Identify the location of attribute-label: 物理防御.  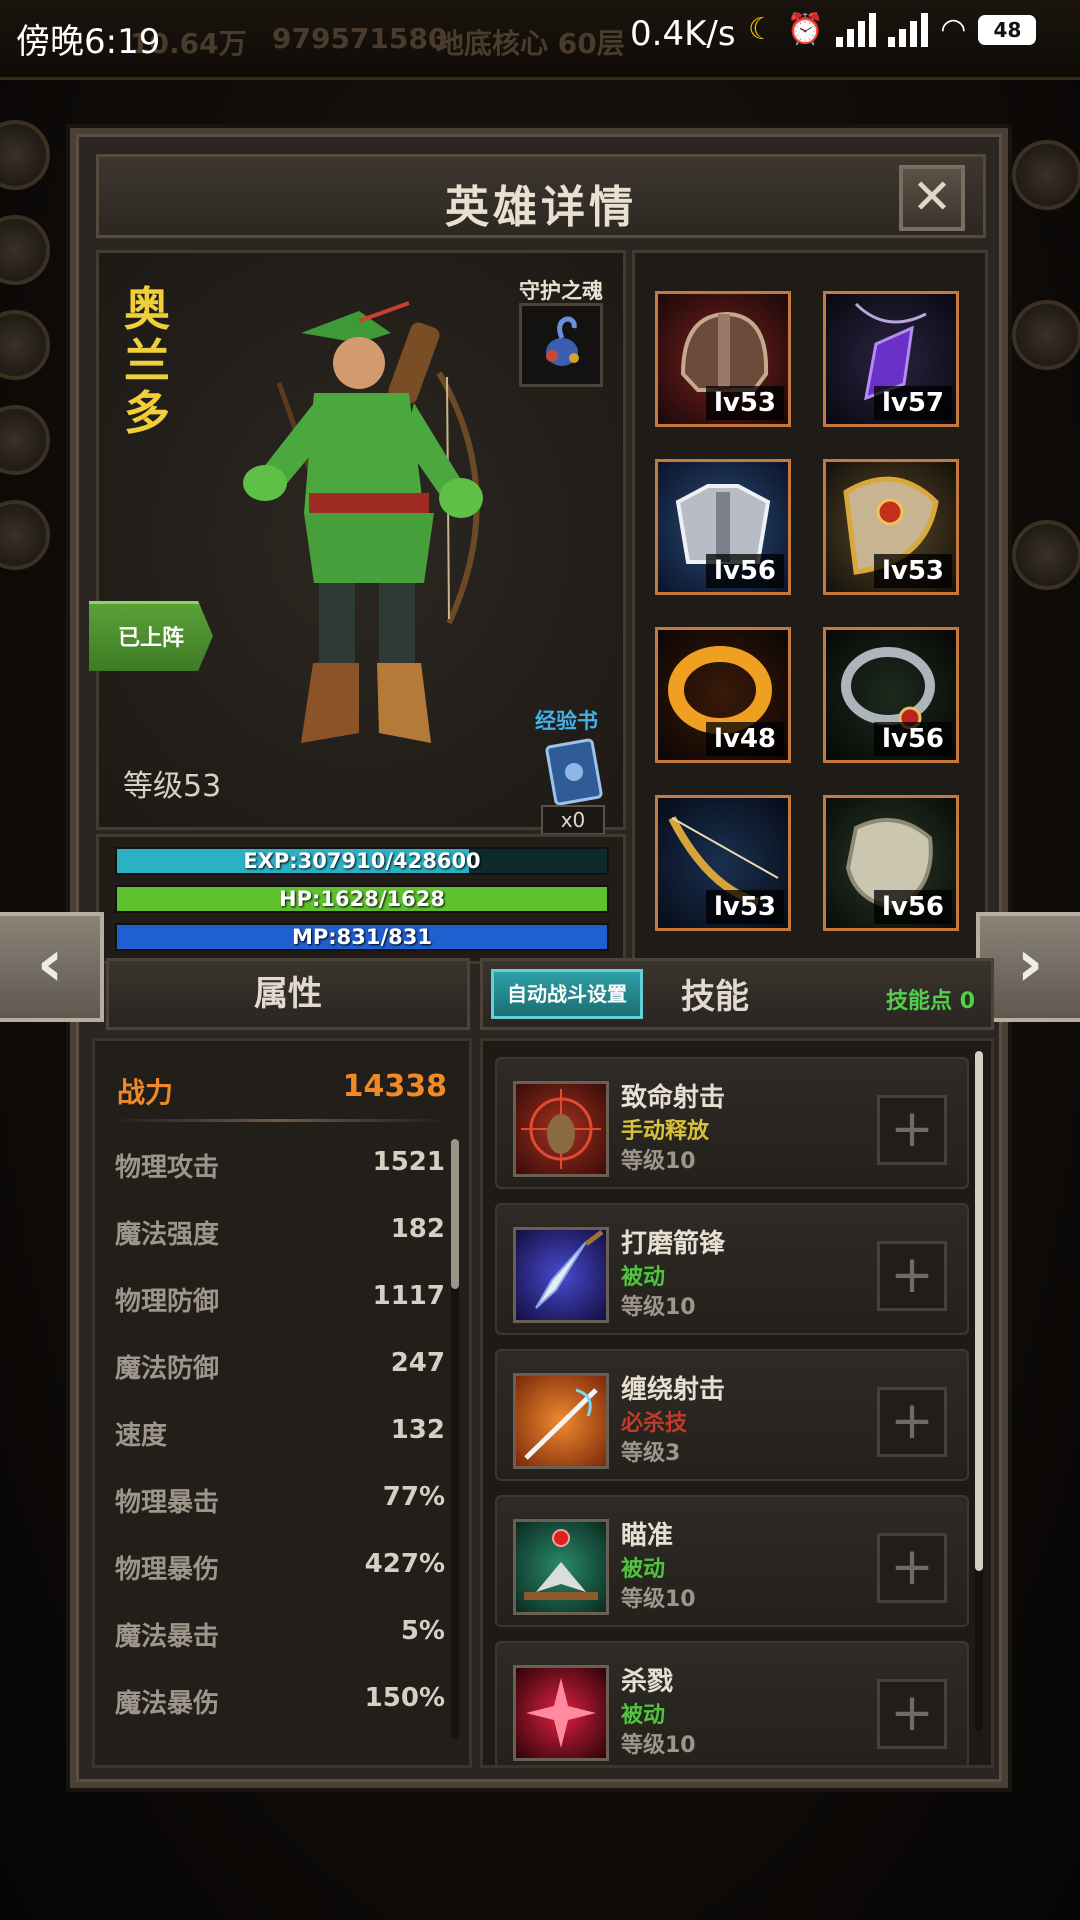
(167, 1302).